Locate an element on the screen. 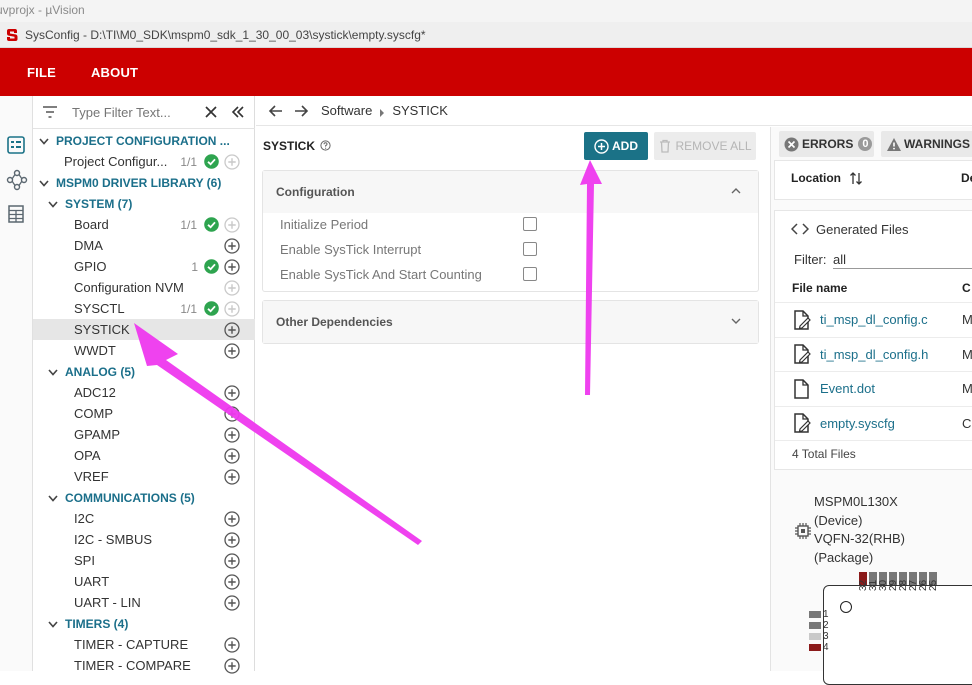 The height and width of the screenshot is (685, 972). start-counting-checkbox is located at coordinates (530, 274).